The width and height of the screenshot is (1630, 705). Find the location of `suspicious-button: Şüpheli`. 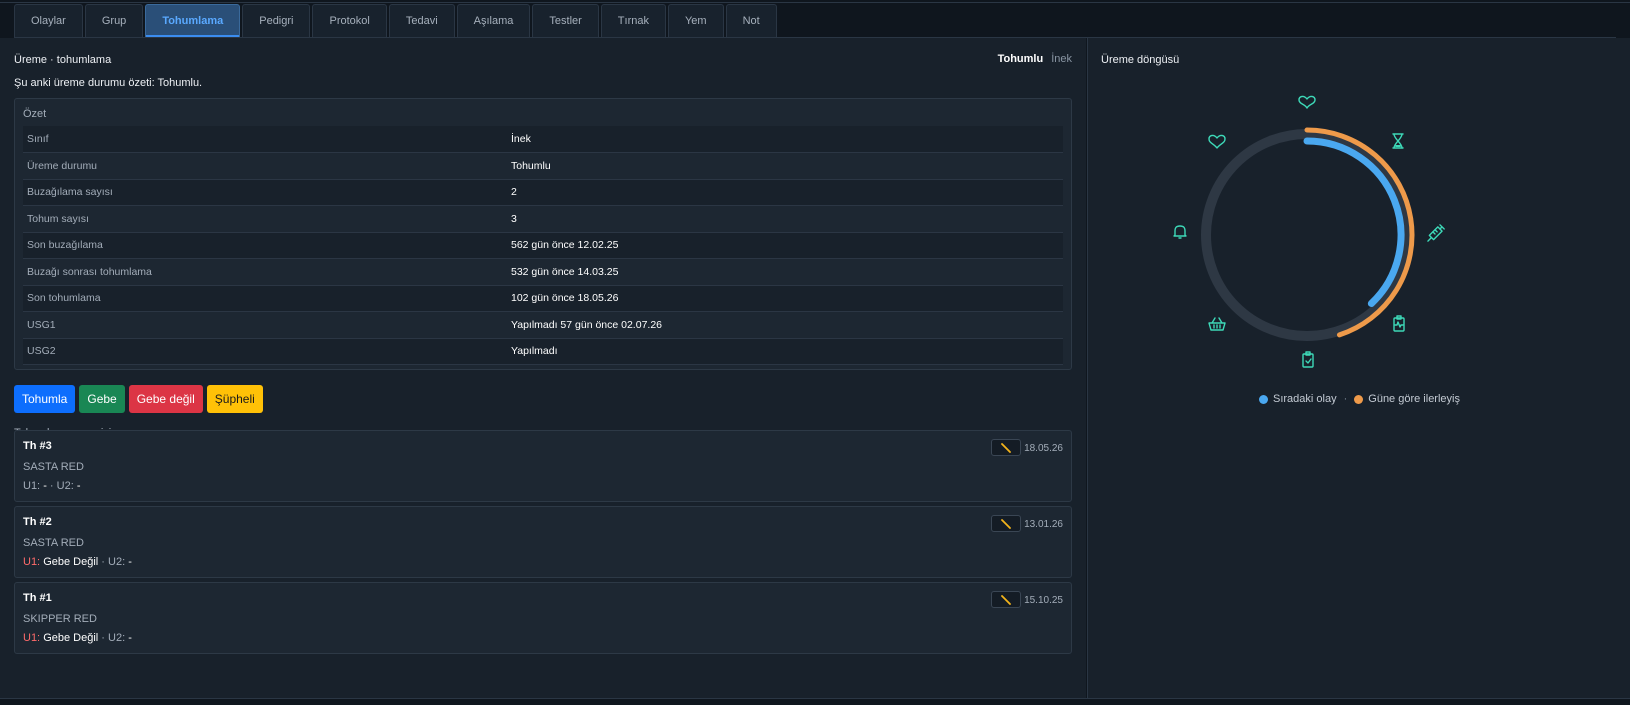

suspicious-button: Şüpheli is located at coordinates (234, 399).